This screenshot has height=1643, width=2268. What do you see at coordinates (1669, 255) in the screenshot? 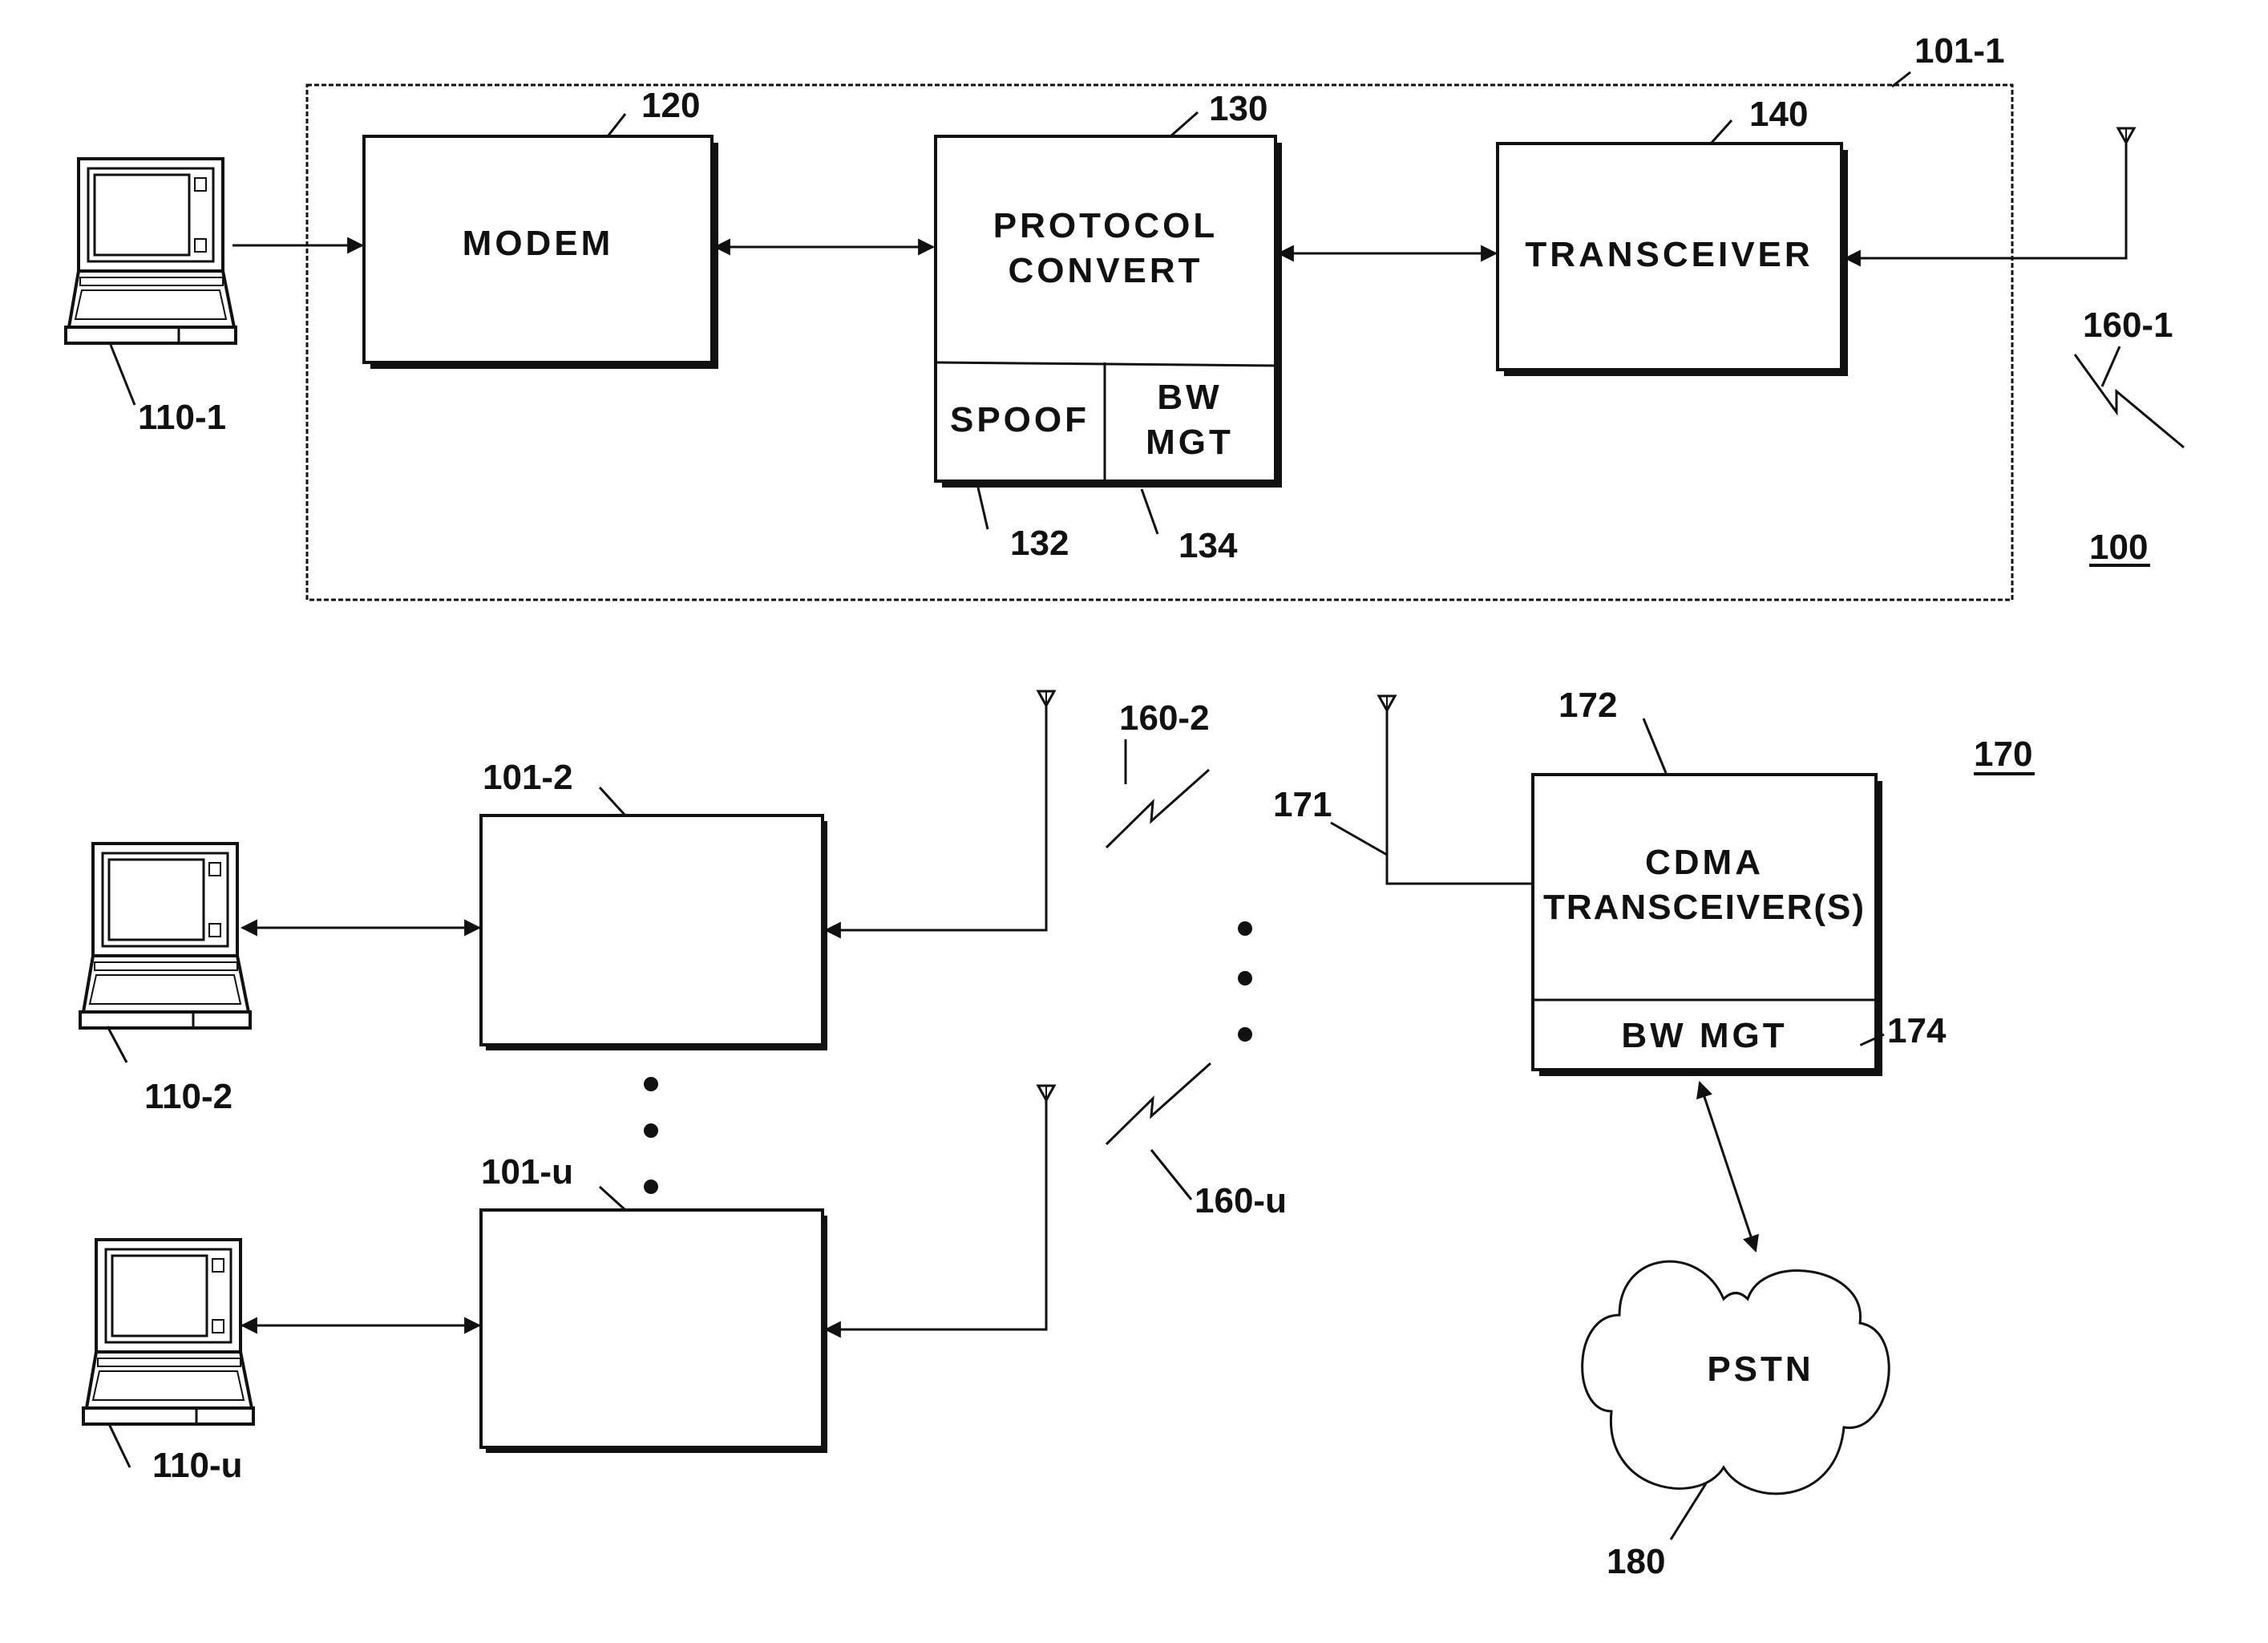
I see `transceiver-label: TRANSCEIVER` at bounding box center [1669, 255].